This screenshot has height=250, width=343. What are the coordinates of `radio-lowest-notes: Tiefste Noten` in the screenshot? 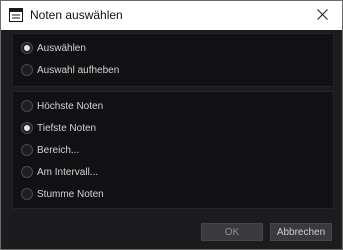 It's located at (58, 128).